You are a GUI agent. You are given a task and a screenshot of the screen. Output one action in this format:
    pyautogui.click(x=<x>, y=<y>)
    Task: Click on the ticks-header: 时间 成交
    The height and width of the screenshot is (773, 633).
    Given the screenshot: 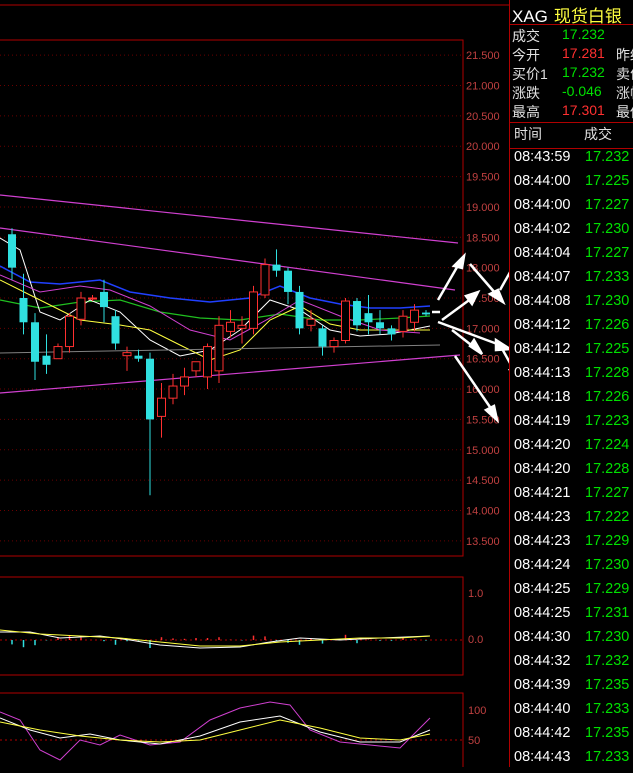 What is the action you would take?
    pyautogui.click(x=571, y=134)
    